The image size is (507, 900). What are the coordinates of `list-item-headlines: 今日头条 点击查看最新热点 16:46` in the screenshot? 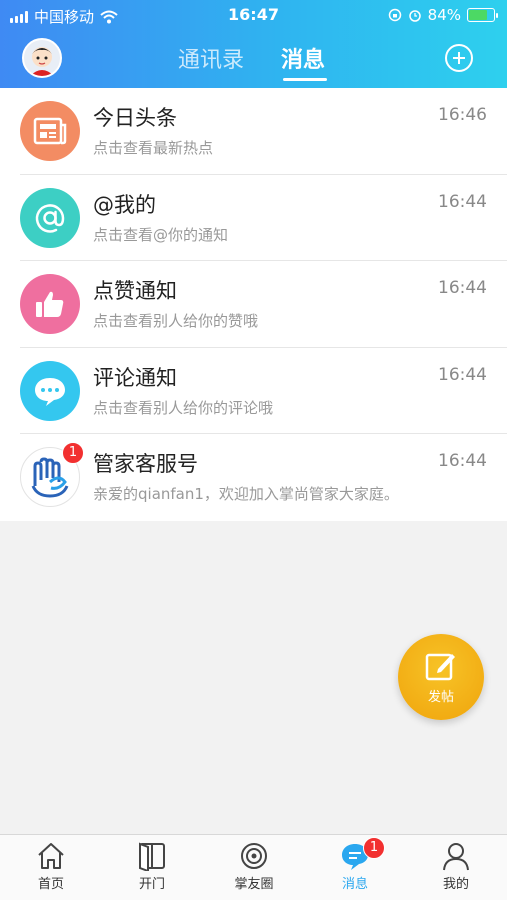 It's located at (253, 131).